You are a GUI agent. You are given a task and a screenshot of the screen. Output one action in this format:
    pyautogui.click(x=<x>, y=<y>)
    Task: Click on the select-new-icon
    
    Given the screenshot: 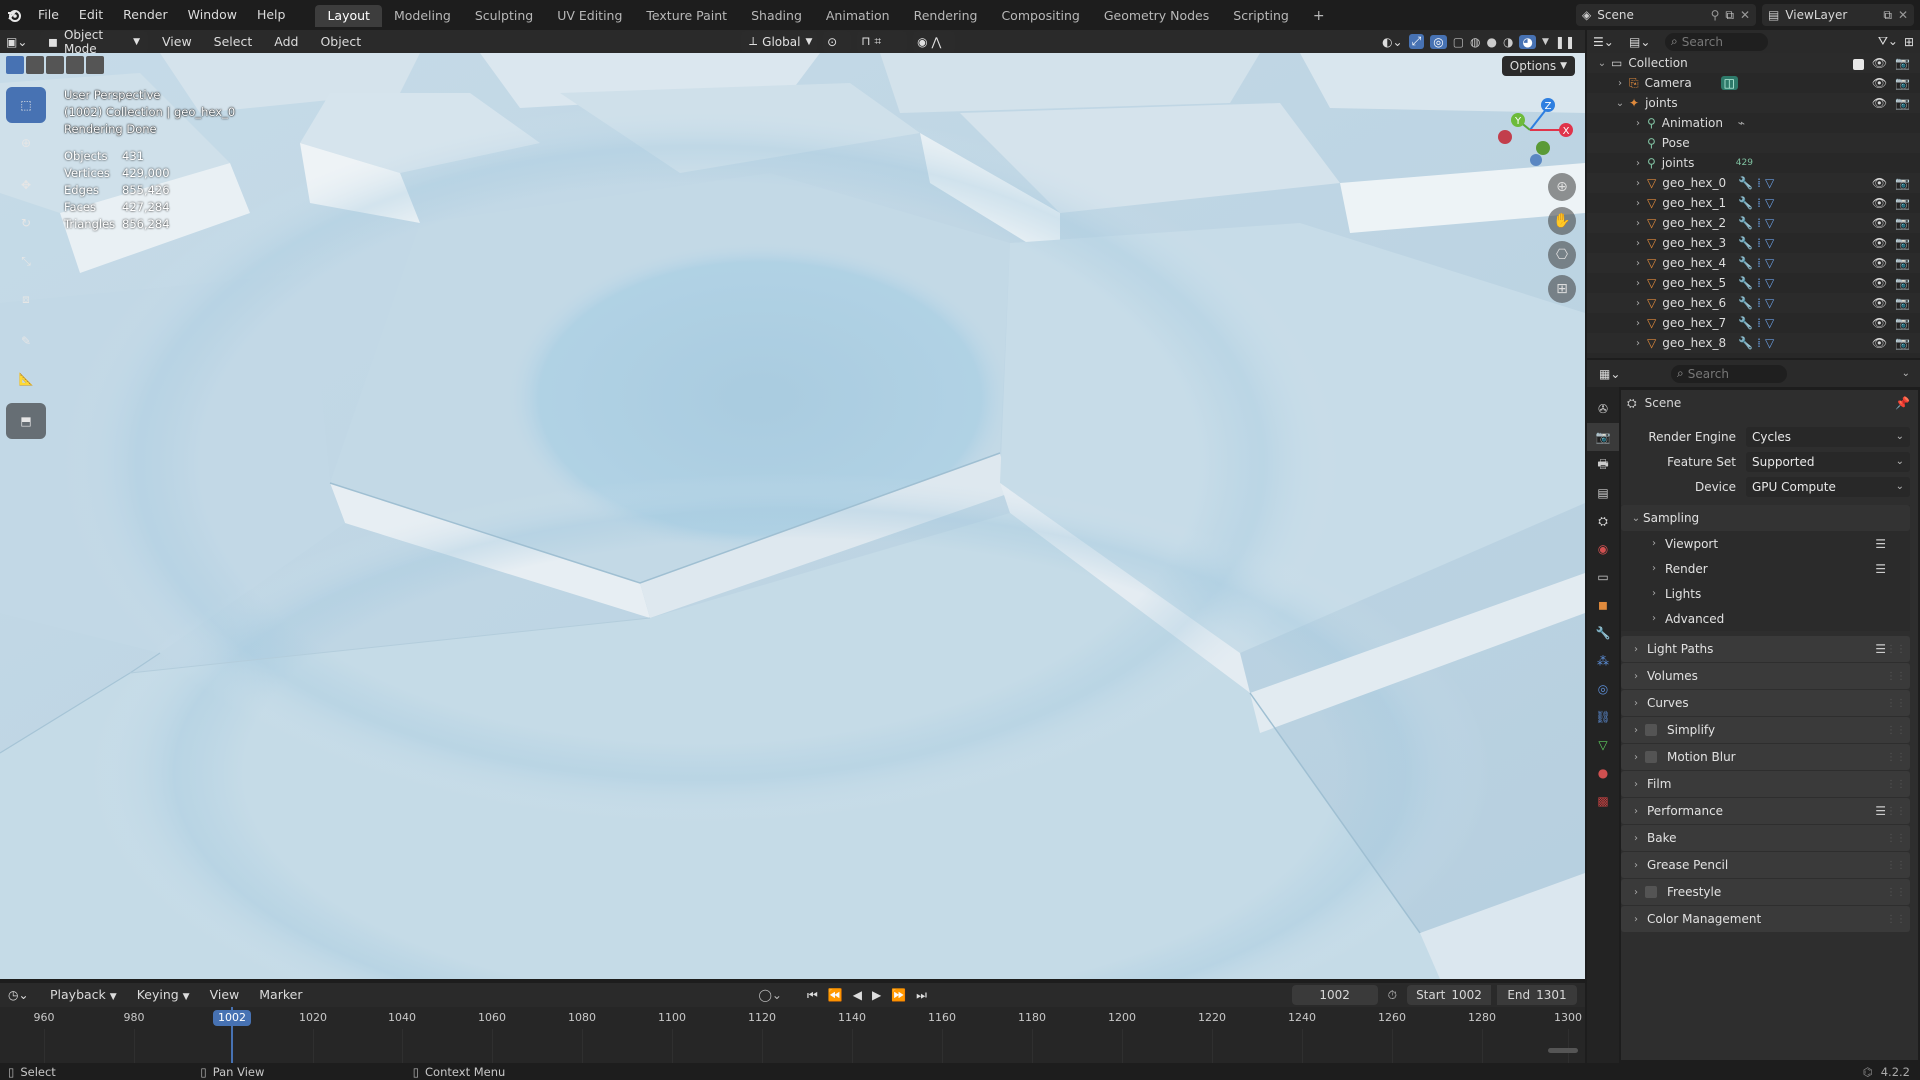 What is the action you would take?
    pyautogui.click(x=15, y=65)
    